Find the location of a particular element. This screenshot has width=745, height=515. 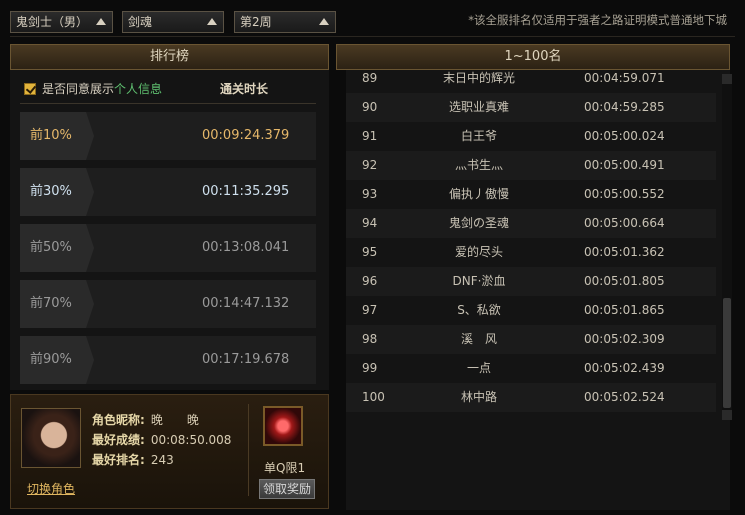

rank-number: 98 is located at coordinates (370, 339).